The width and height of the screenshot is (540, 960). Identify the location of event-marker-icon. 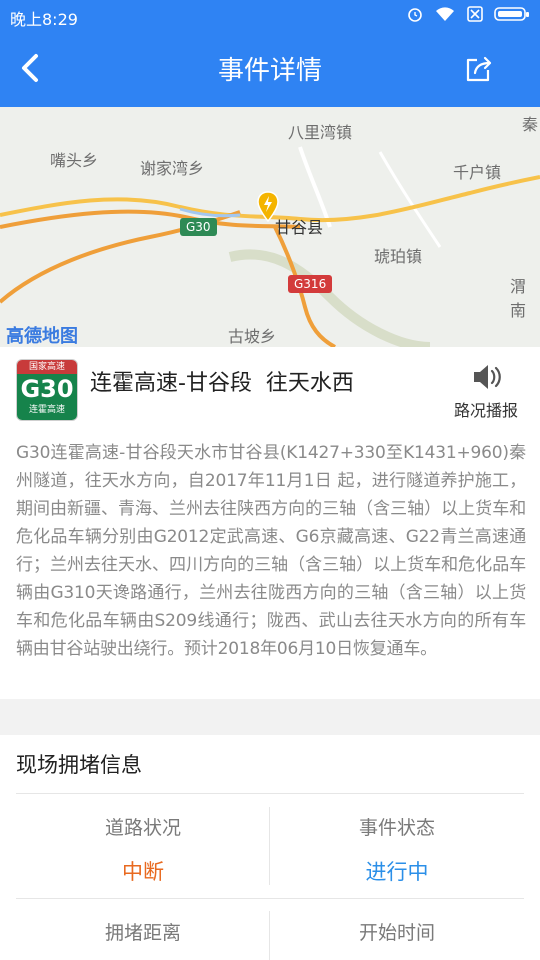
(268, 207).